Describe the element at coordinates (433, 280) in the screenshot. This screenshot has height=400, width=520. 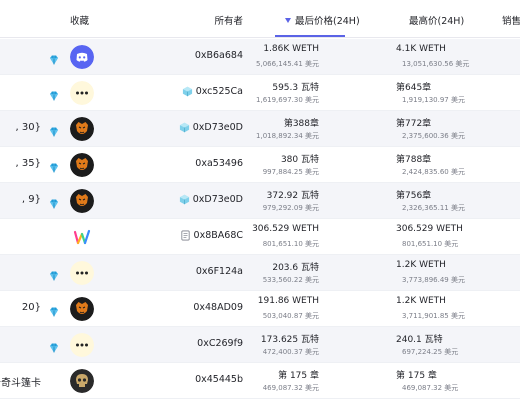
I see `highest-price-usd: 3,773,896.49 美元` at that location.